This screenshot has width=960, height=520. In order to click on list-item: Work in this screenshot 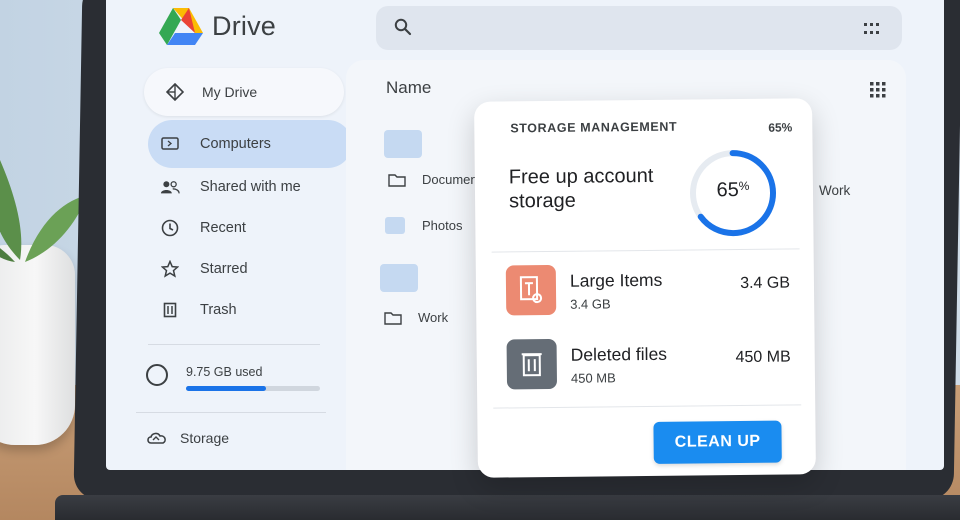, I will do `click(416, 317)`.